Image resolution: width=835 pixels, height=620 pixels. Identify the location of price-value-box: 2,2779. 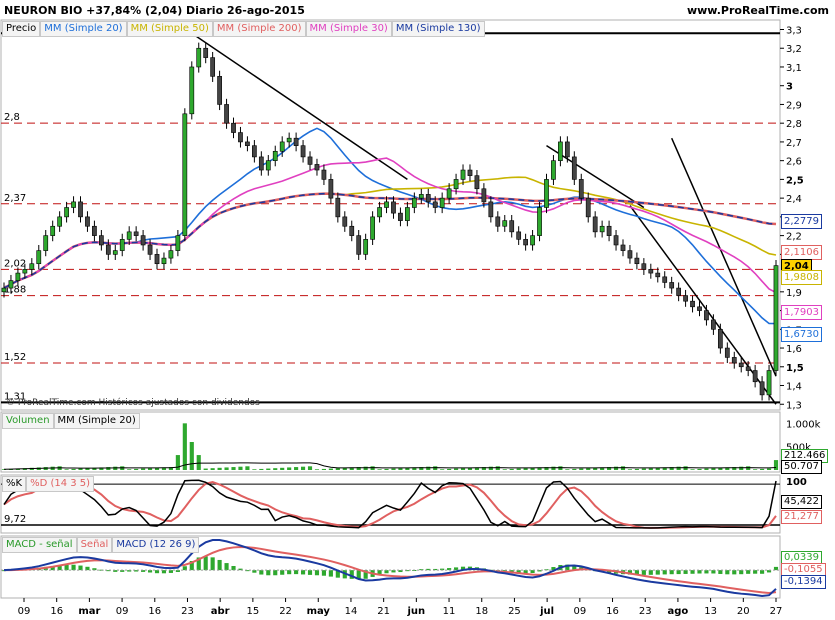
(801, 221).